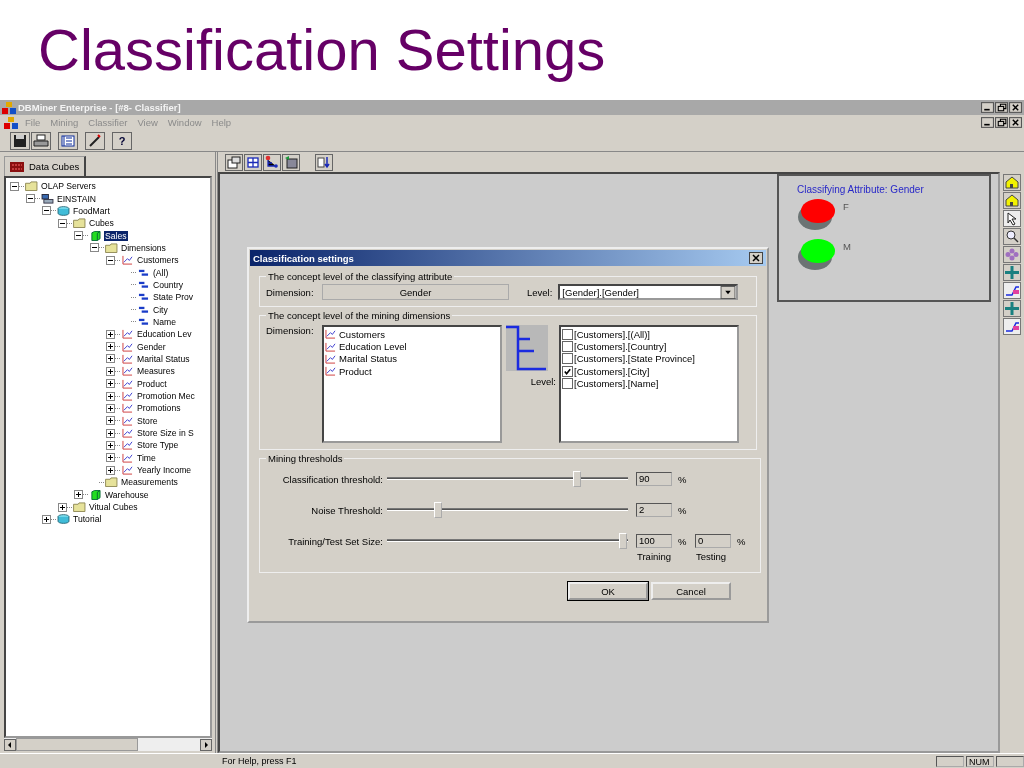 The image size is (1024, 768). What do you see at coordinates (1012, 218) in the screenshot?
I see `pointer-icon` at bounding box center [1012, 218].